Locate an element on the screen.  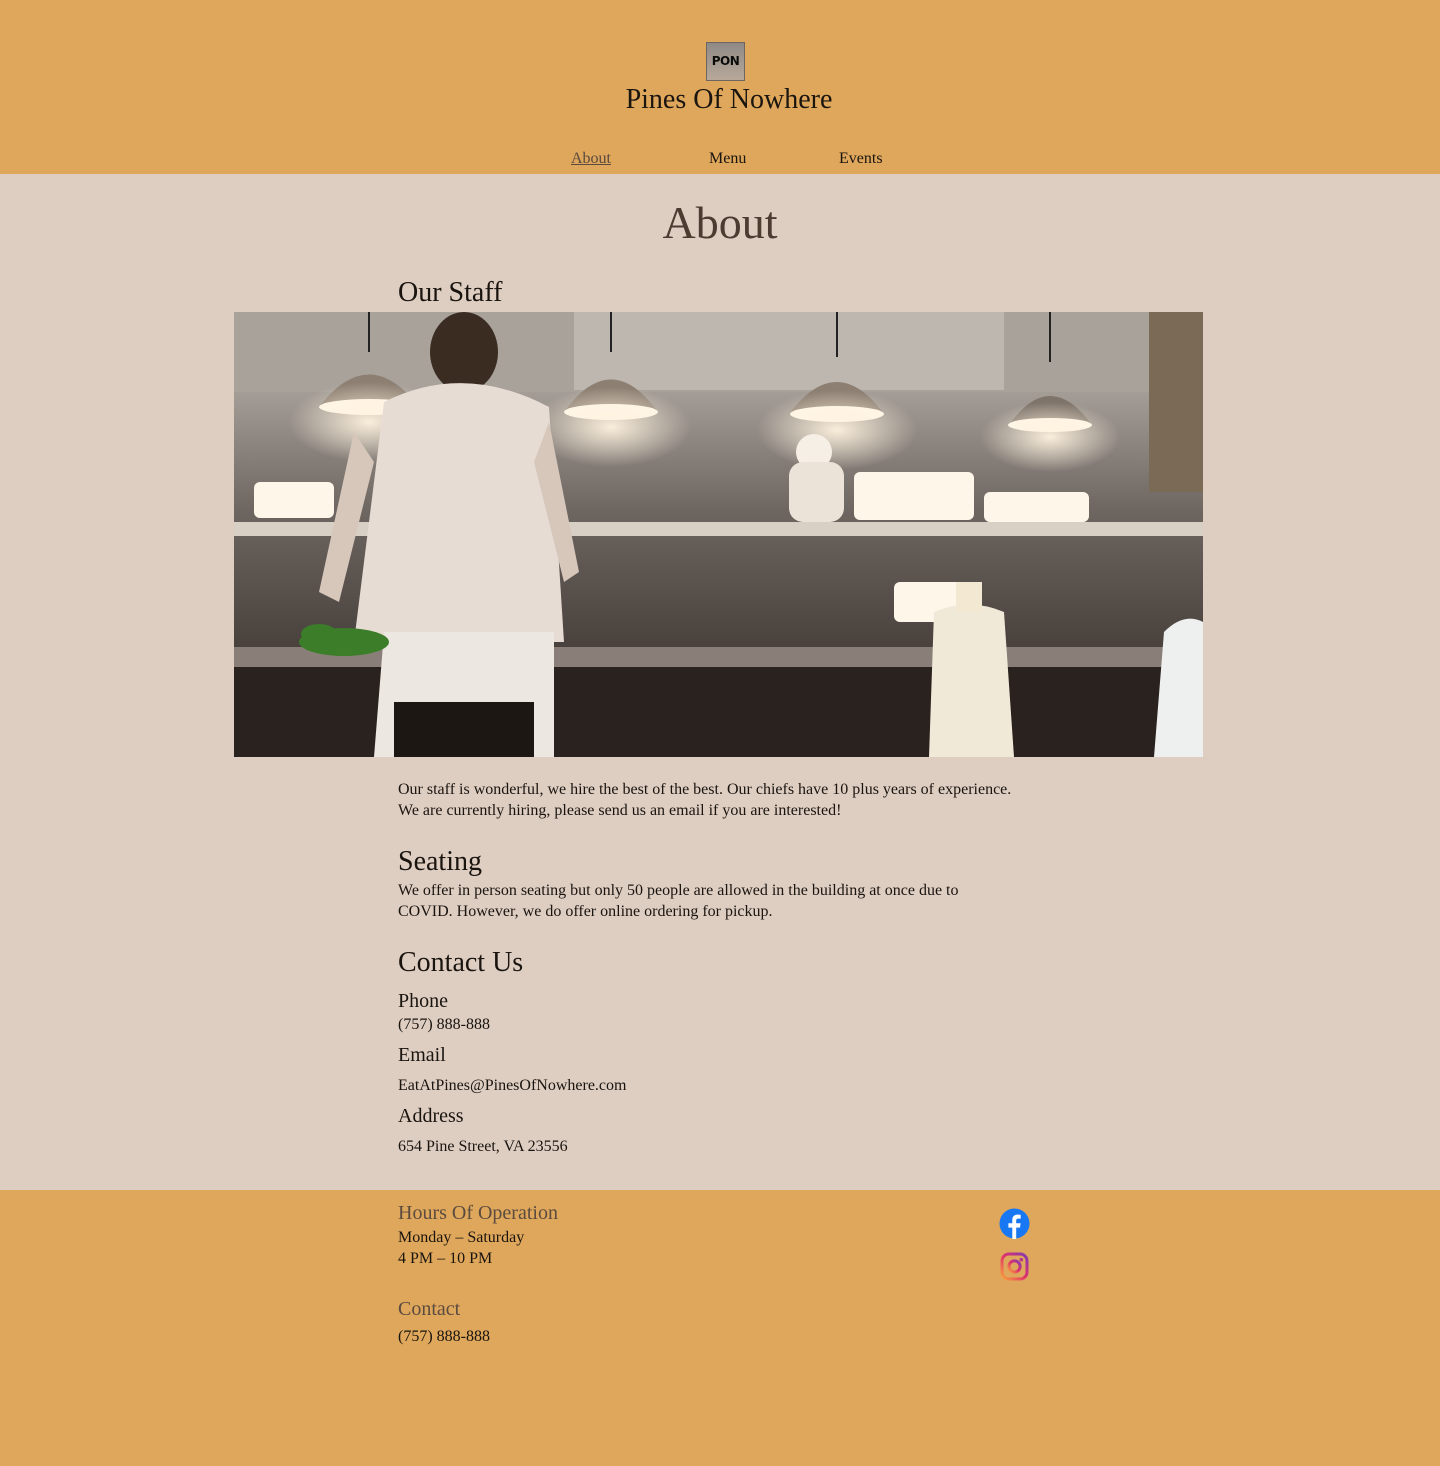
address-label: Address is located at coordinates (431, 1116).